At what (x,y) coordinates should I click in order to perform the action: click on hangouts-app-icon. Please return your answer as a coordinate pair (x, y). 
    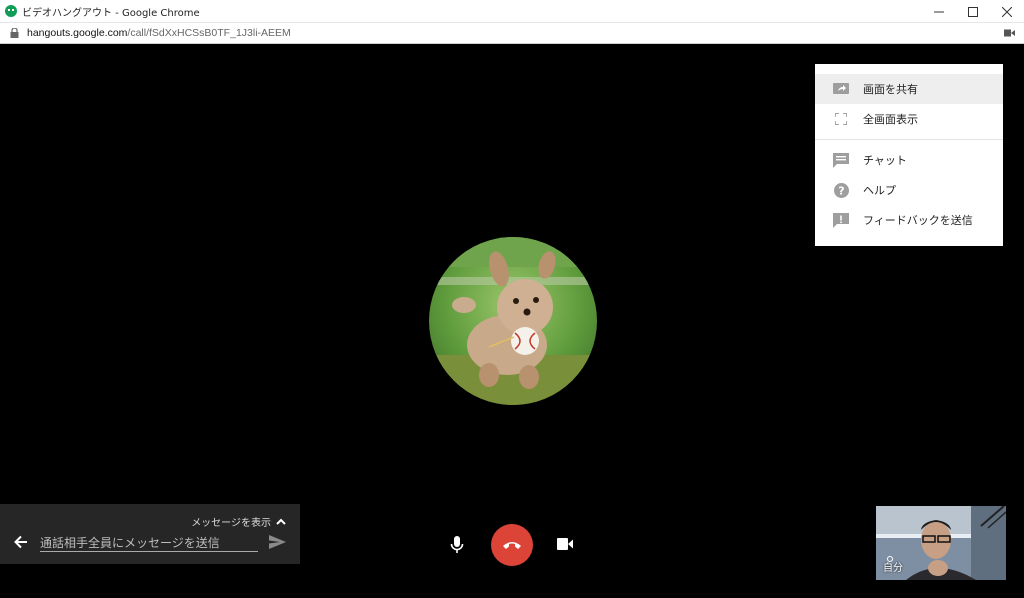
    Looking at the image, I should click on (11, 11).